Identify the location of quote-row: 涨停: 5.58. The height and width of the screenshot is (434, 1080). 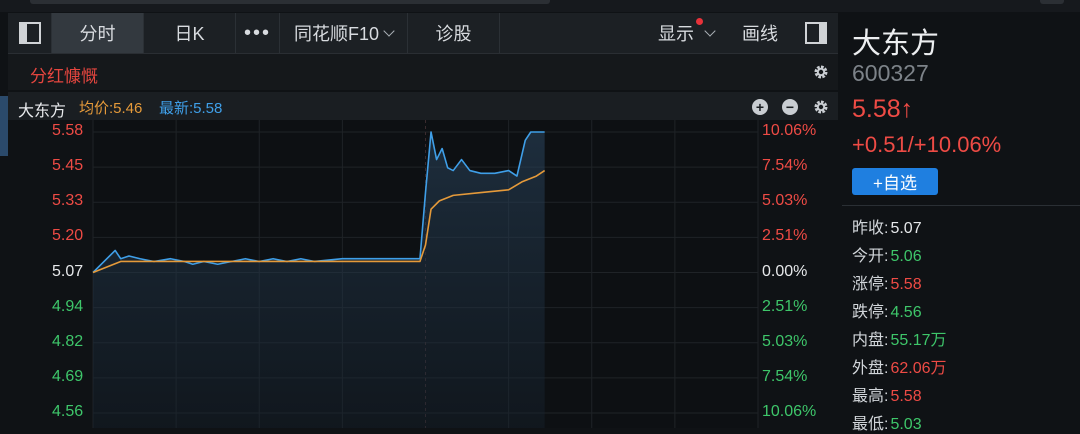
(887, 282).